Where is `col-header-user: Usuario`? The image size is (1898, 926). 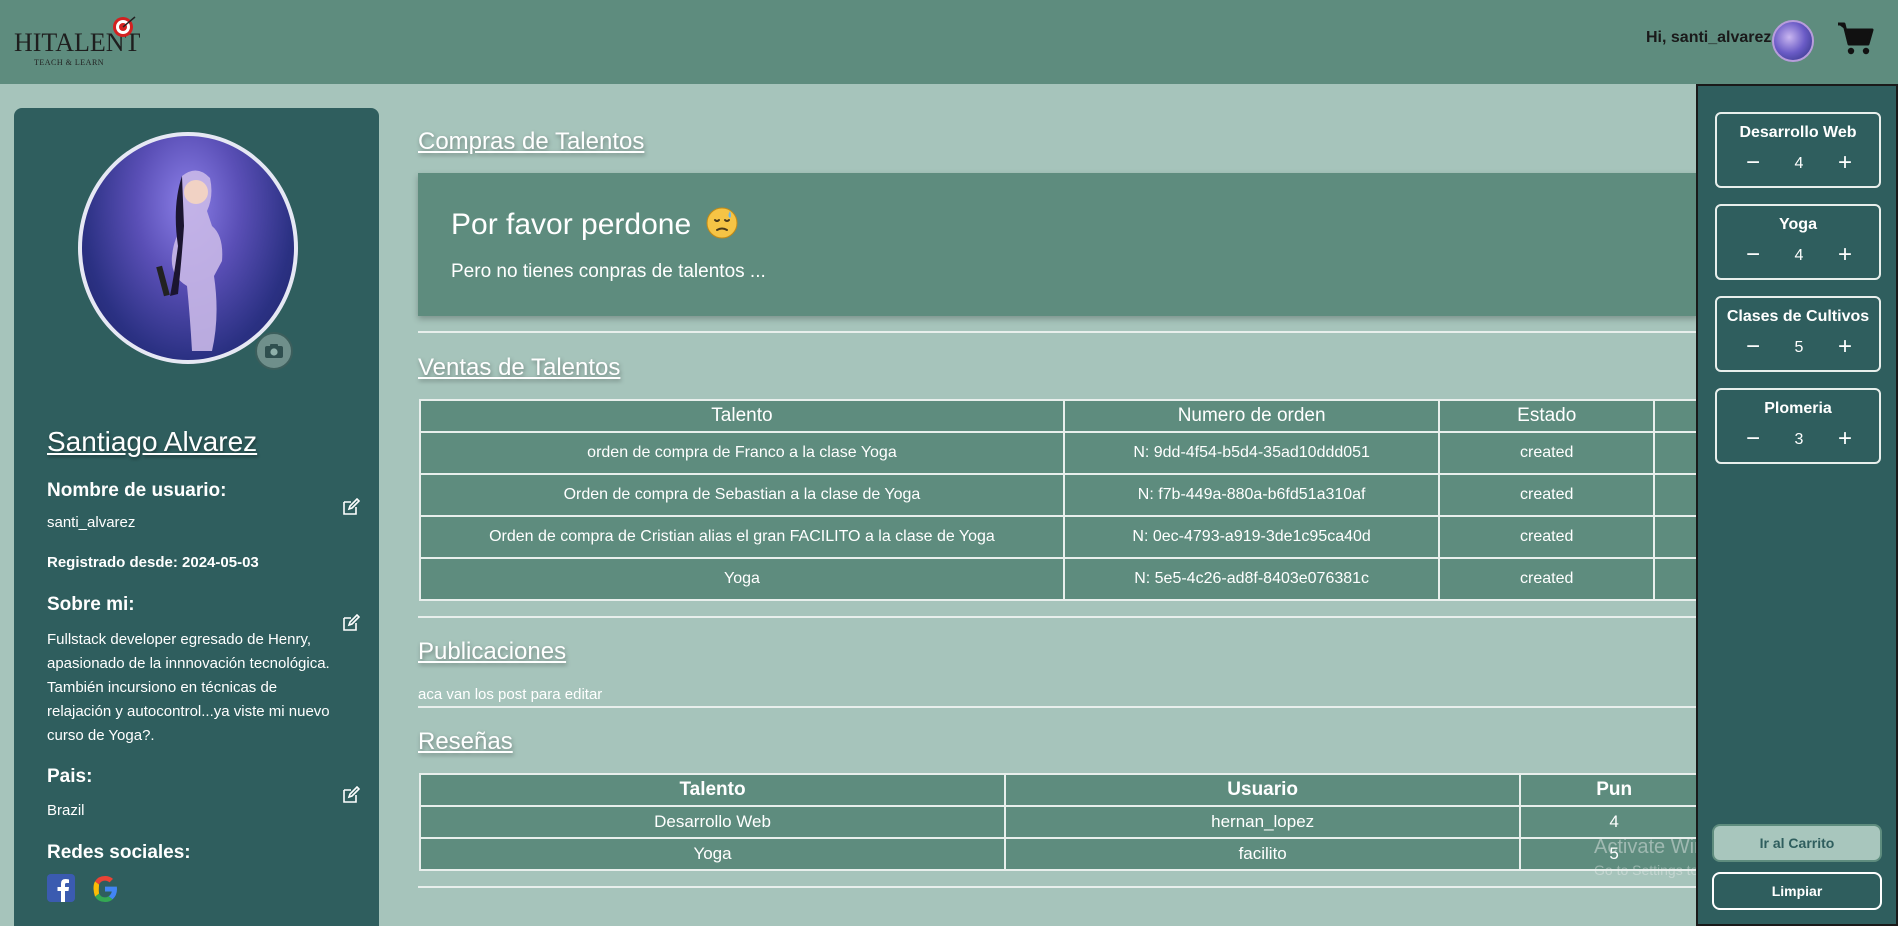 col-header-user: Usuario is located at coordinates (1263, 790).